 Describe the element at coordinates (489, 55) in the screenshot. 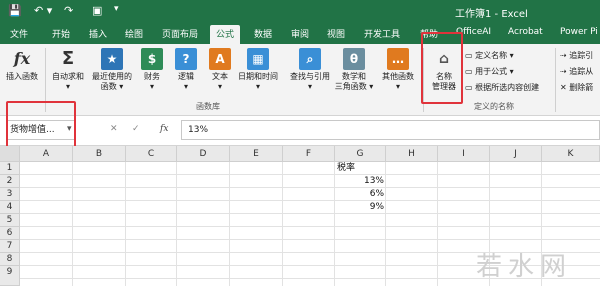

I see `define-name-button: ▭ 定义名称 ▾` at that location.